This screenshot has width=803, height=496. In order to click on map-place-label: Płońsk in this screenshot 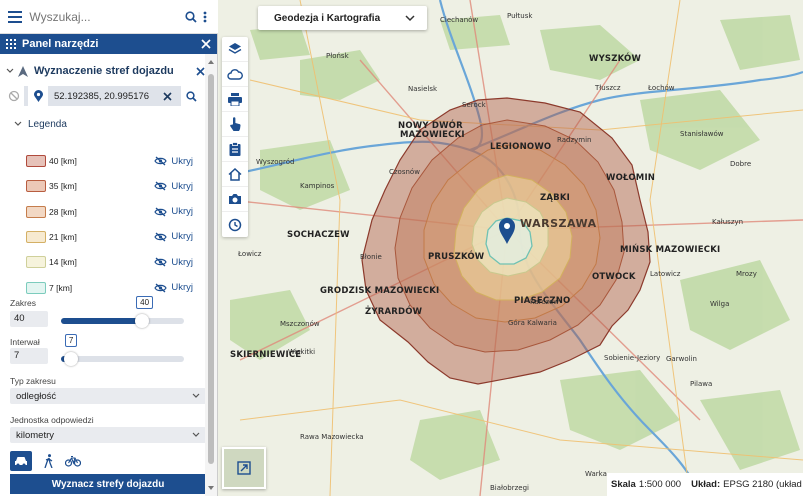, I will do `click(337, 56)`.